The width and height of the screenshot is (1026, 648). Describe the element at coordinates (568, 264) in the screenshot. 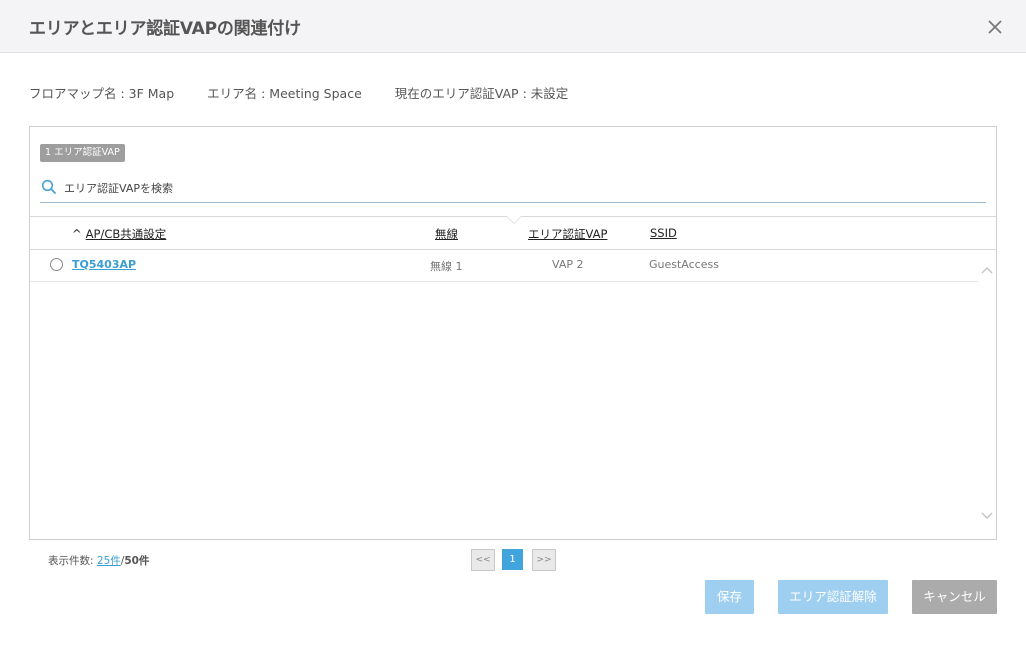

I see `vap-cell: VAP 2` at that location.